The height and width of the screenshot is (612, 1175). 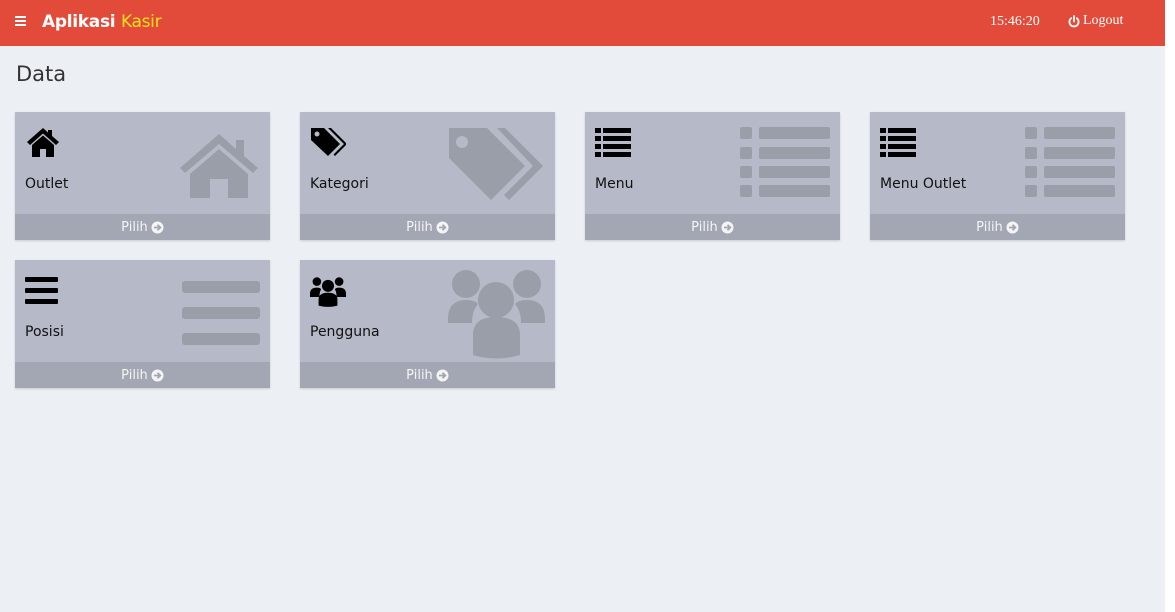 I want to click on logout-label: Logout, so click(x=1103, y=20).